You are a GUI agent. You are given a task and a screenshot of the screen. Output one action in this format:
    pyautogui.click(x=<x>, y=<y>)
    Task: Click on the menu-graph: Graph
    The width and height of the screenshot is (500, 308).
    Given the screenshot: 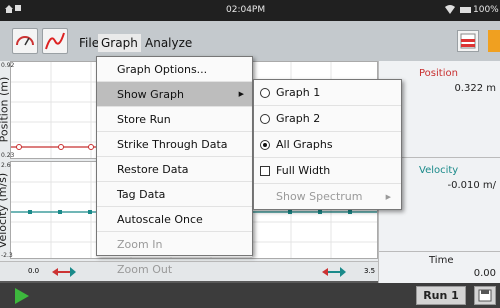 What is the action you would take?
    pyautogui.click(x=119, y=43)
    